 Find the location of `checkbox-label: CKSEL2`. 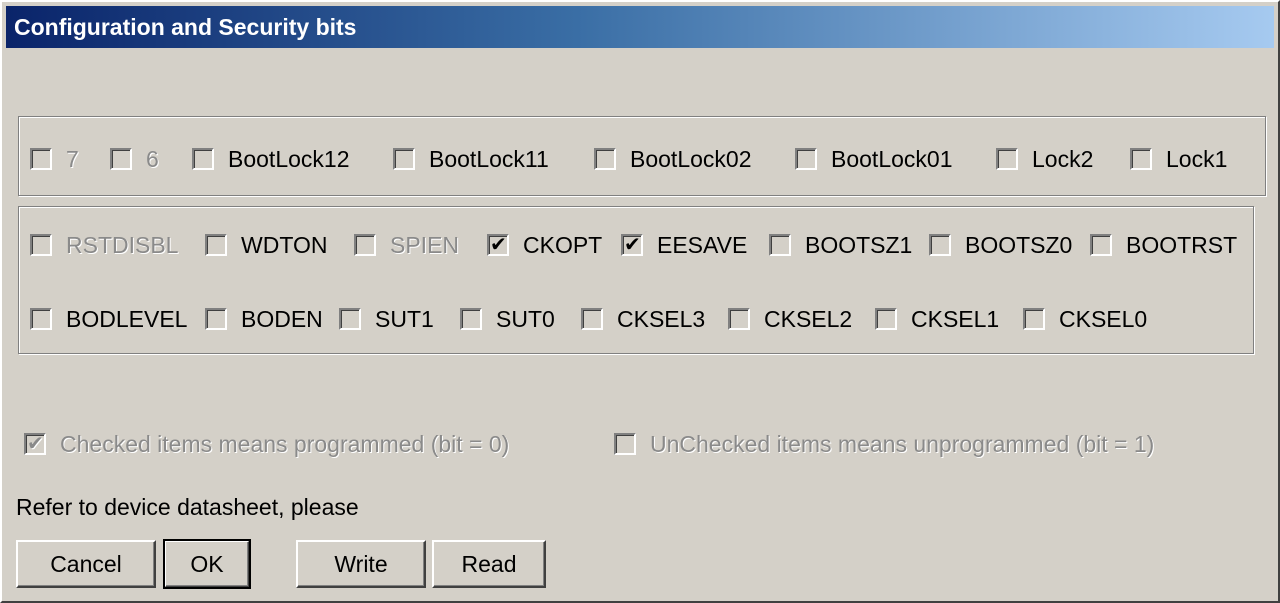

checkbox-label: CKSEL2 is located at coordinates (808, 318).